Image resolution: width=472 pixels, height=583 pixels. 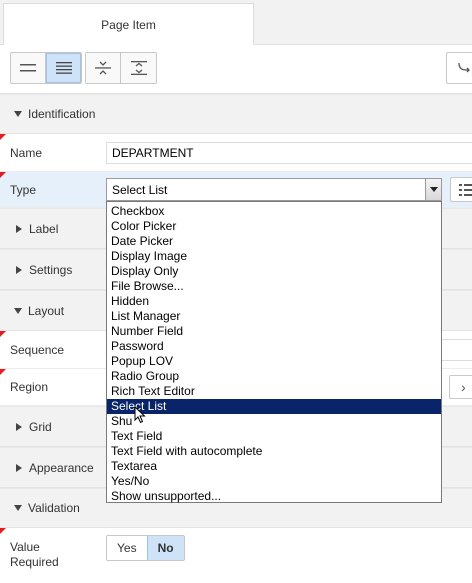 I want to click on collapse-all-button, so click(x=103, y=68).